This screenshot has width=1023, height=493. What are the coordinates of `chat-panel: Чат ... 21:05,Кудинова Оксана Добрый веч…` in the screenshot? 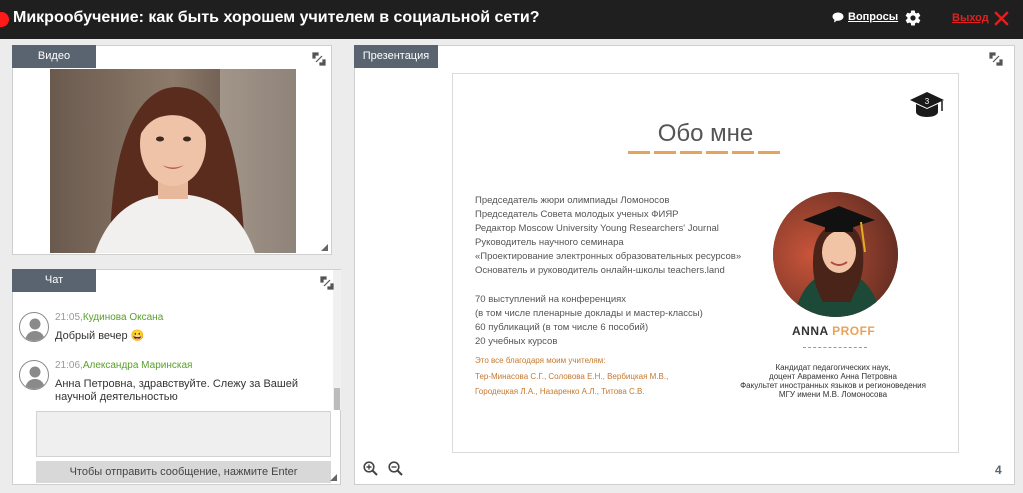 It's located at (176, 377).